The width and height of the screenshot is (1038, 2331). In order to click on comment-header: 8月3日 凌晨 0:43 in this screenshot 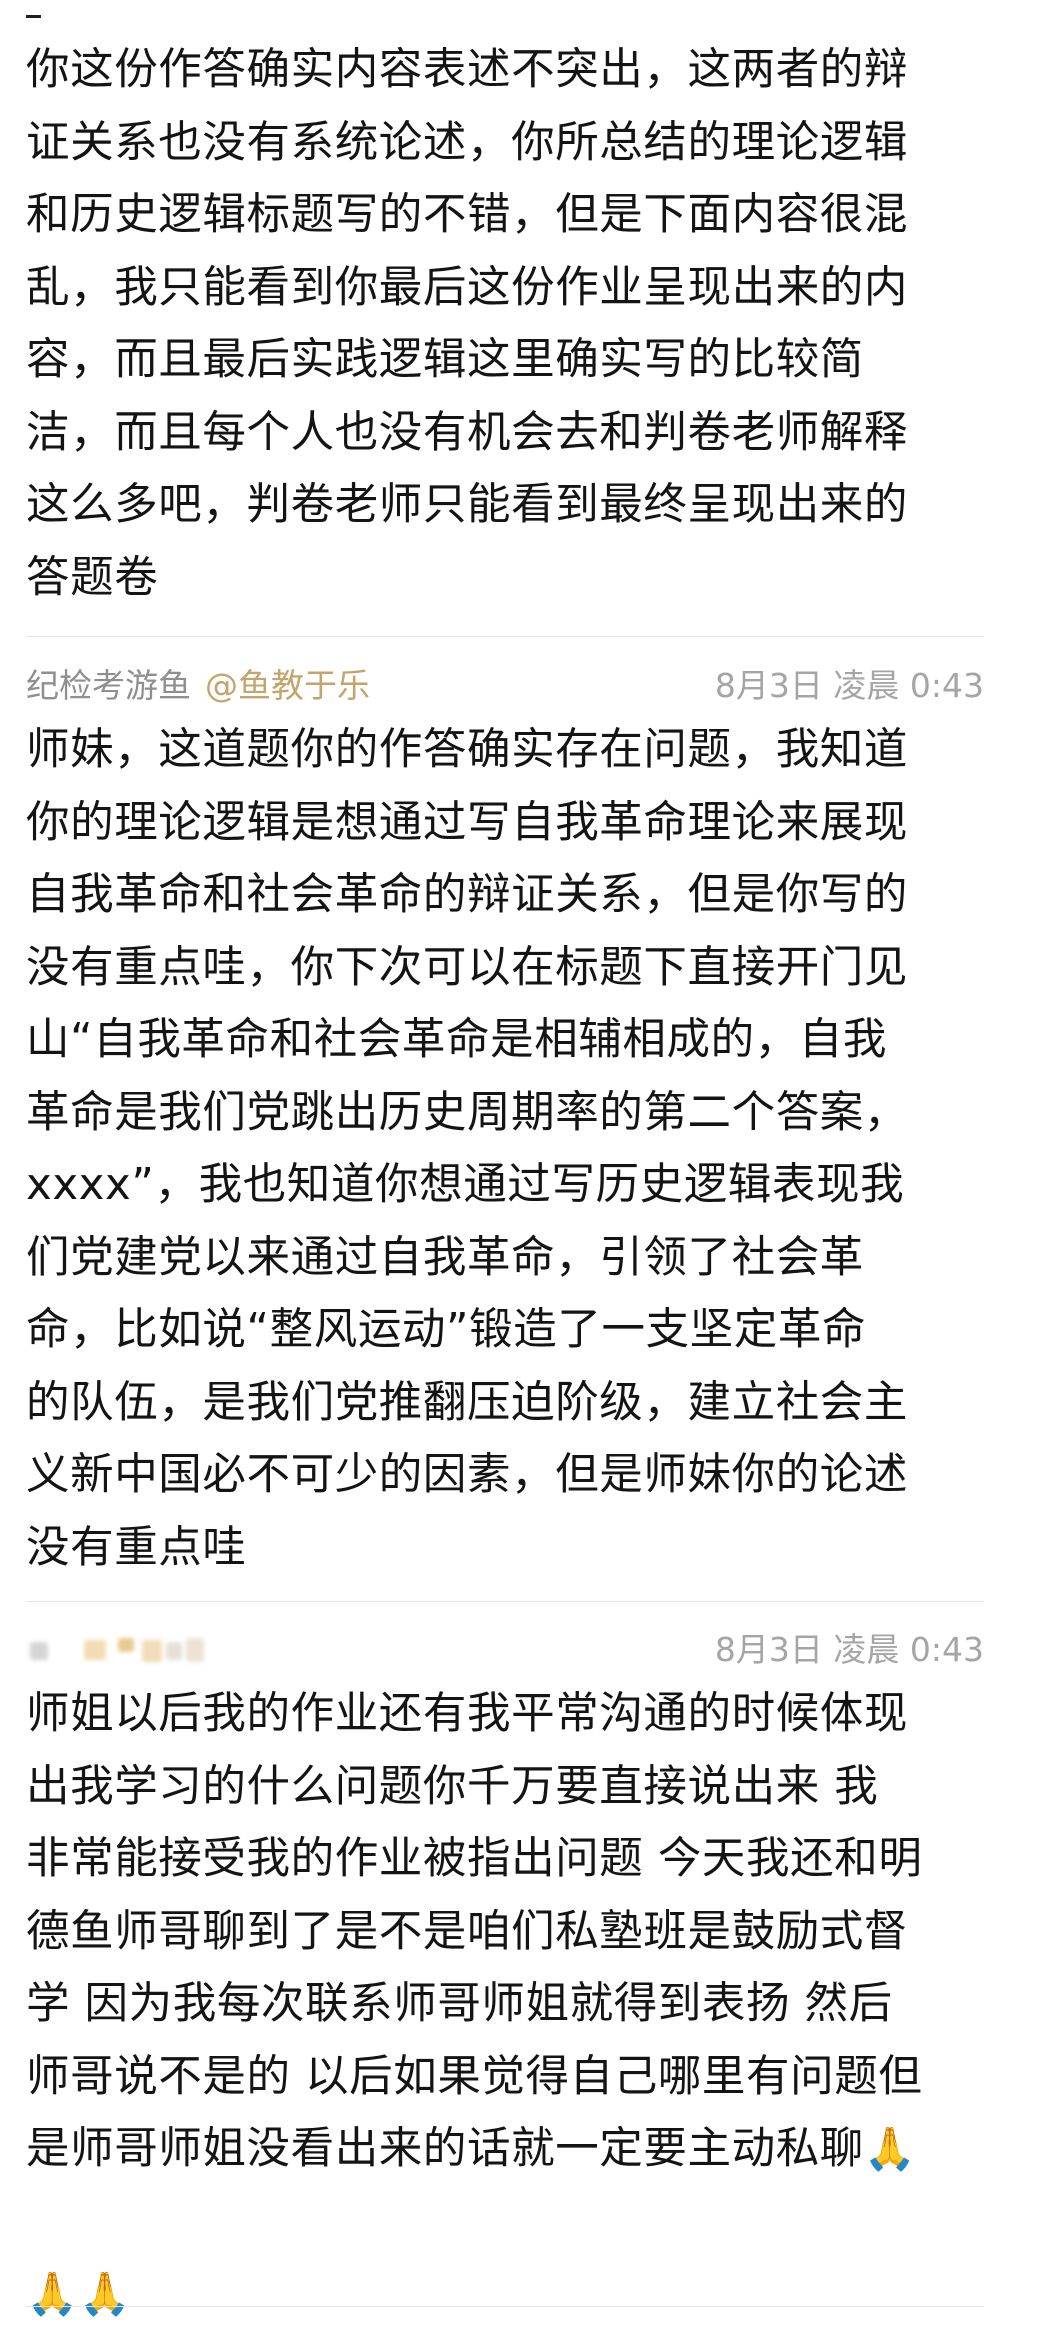, I will do `click(505, 1650)`.